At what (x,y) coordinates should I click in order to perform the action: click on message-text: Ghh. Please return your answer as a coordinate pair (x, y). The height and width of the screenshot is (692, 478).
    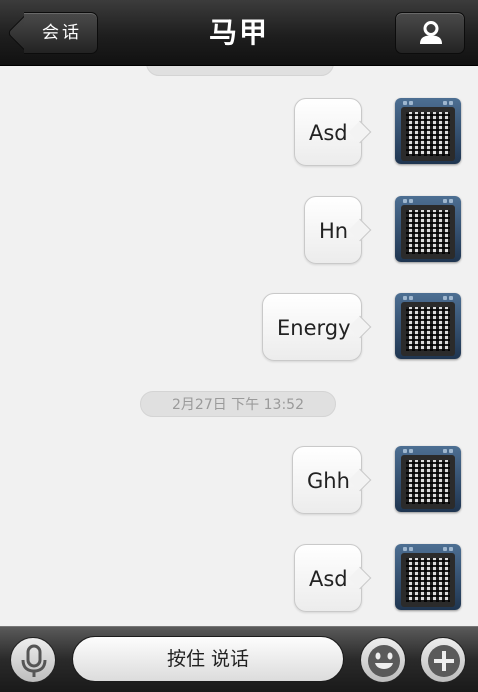
    Looking at the image, I should click on (328, 481).